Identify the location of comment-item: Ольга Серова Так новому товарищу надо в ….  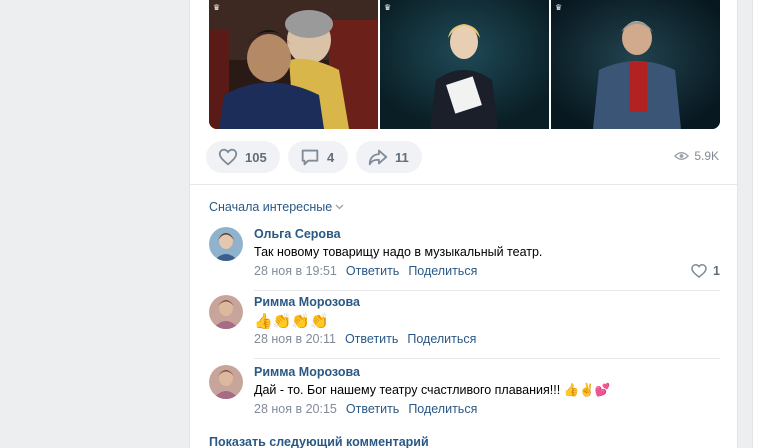
(464, 259).